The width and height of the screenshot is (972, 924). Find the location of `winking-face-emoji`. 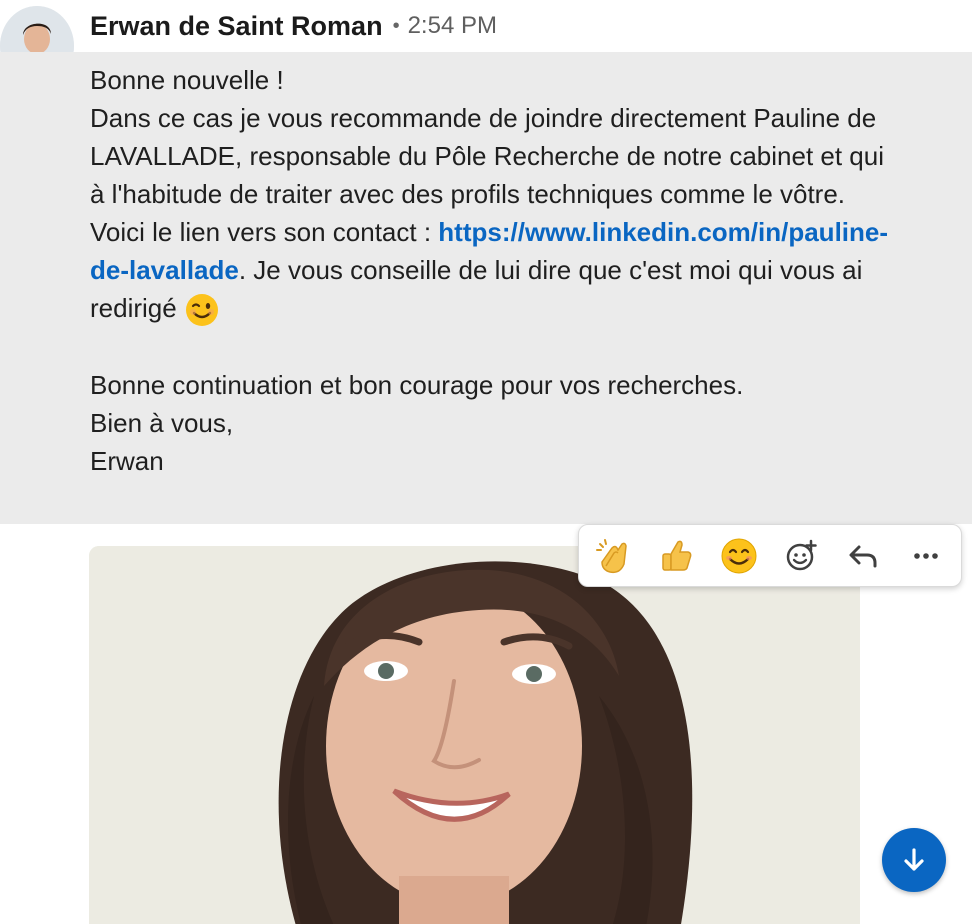

winking-face-emoji is located at coordinates (202, 310).